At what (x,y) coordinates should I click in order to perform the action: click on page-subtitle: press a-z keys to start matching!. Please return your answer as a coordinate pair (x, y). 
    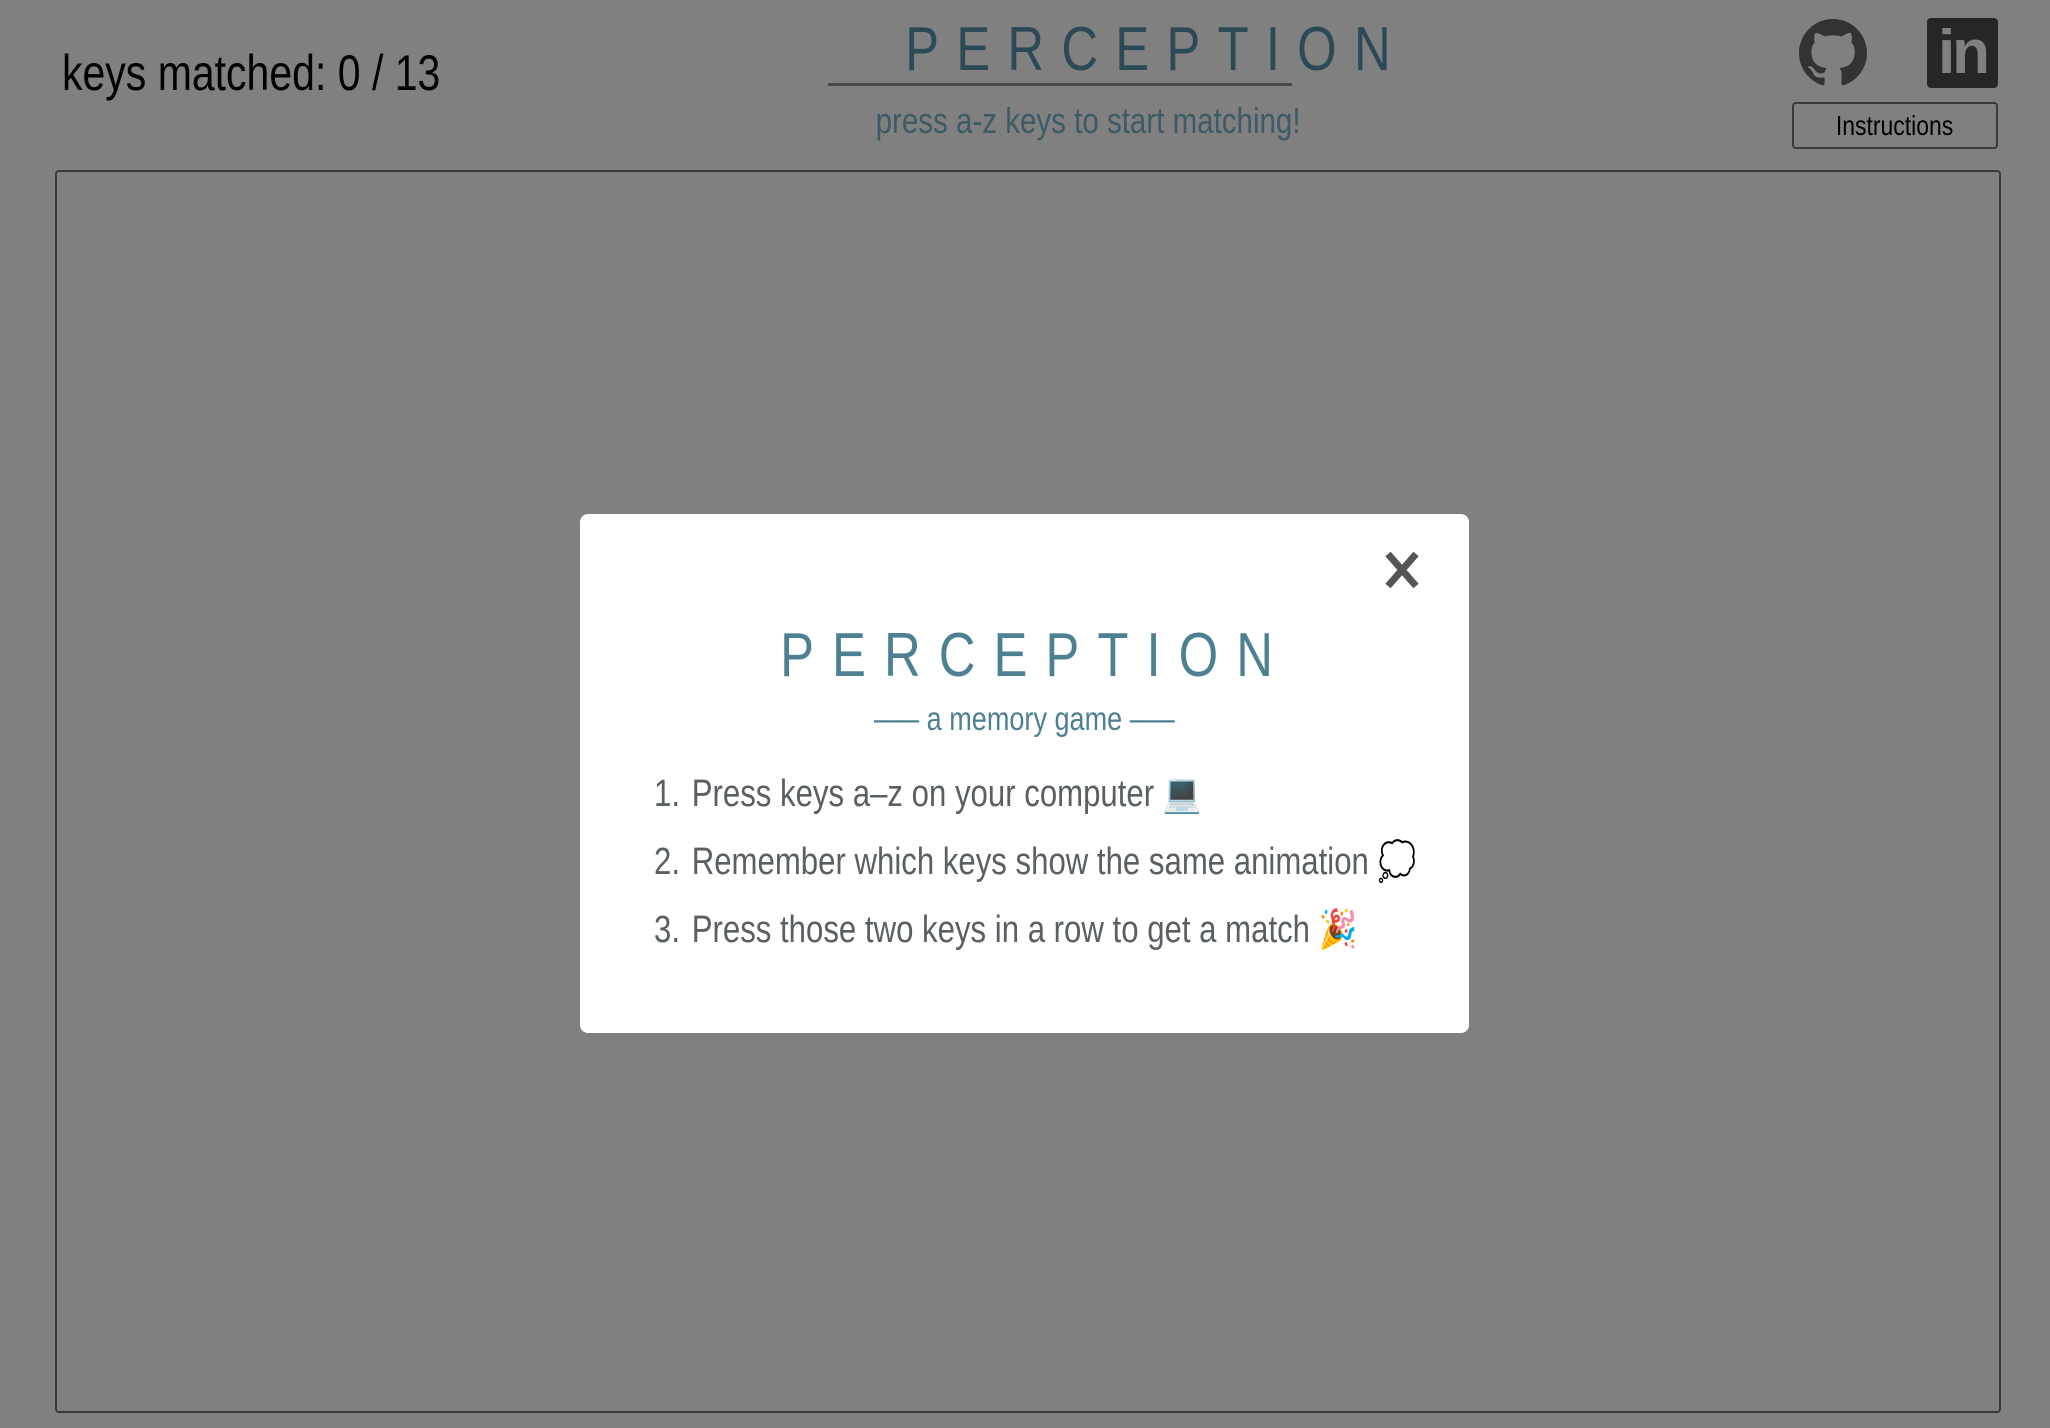
    Looking at the image, I should click on (1065, 121).